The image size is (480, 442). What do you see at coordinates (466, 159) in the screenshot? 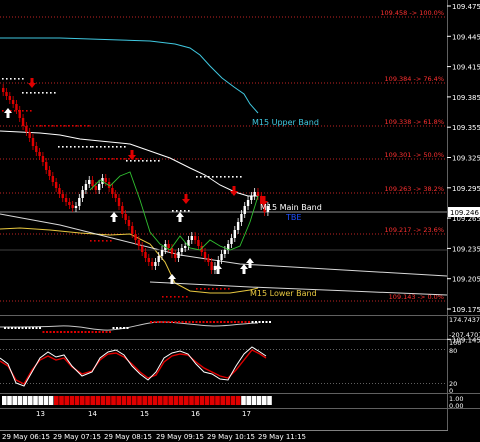
I see `price-tick-label: 109.325` at bounding box center [466, 159].